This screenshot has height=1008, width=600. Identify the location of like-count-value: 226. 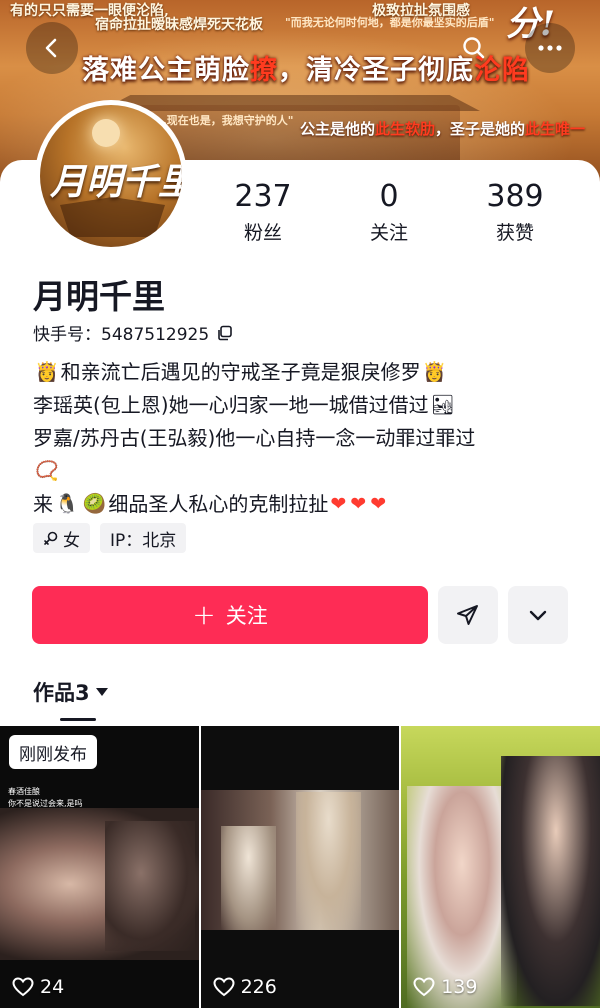
(258, 987).